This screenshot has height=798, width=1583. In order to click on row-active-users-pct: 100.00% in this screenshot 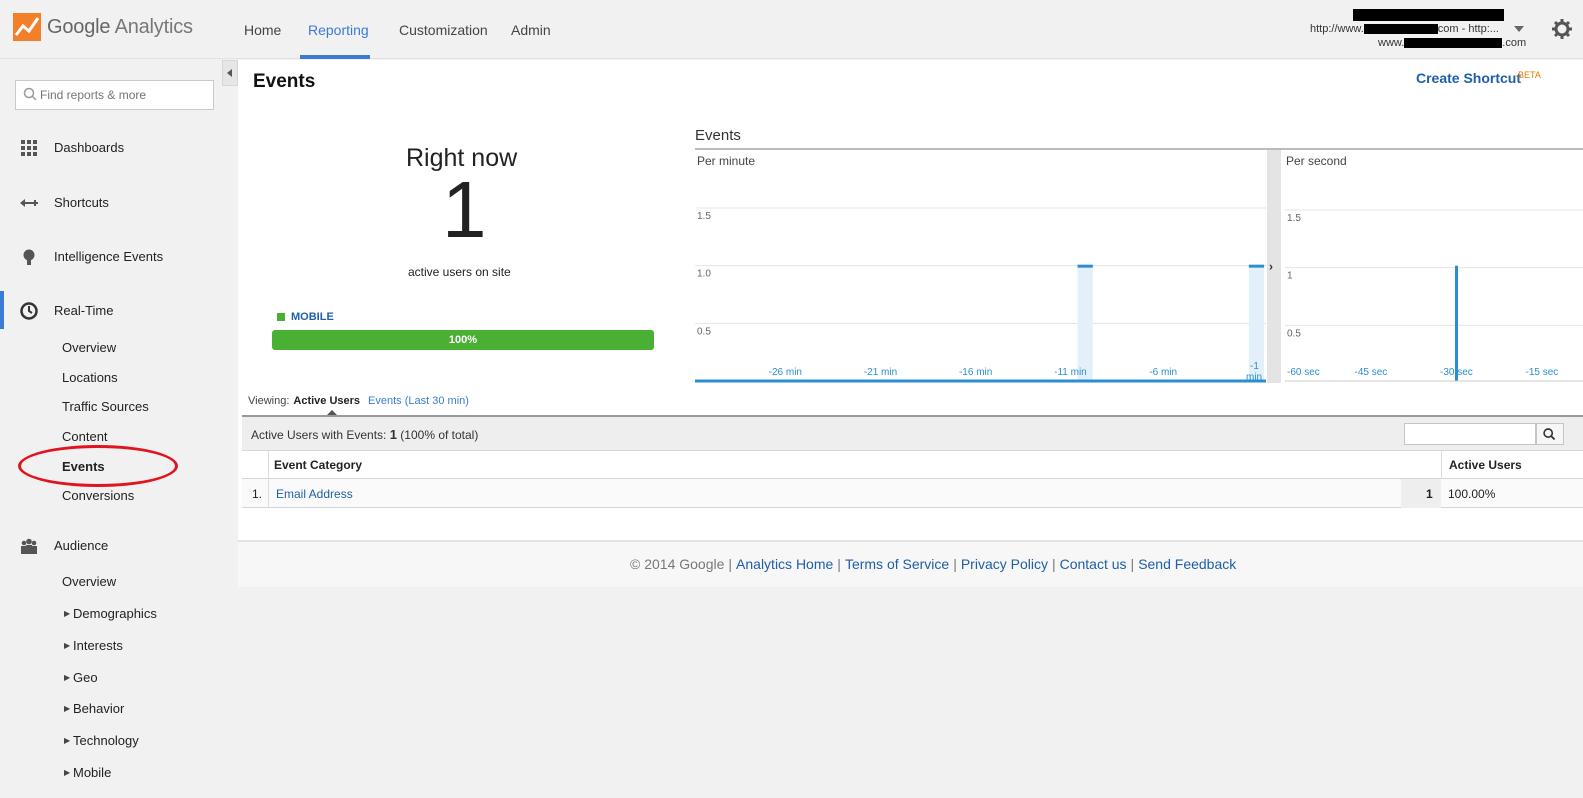, I will do `click(1472, 494)`.